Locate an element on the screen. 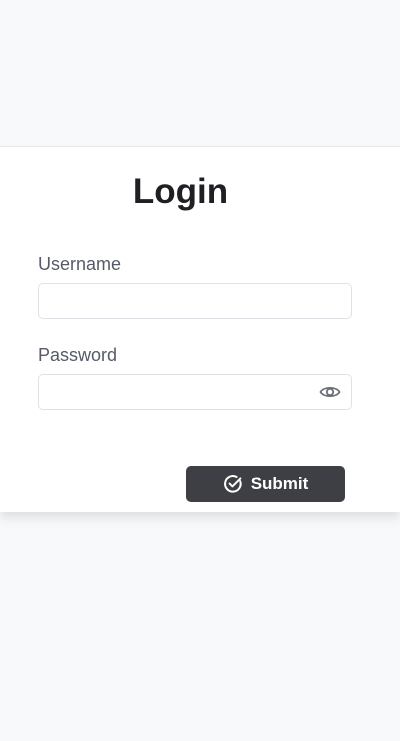  username-label: Username is located at coordinates (80, 264).